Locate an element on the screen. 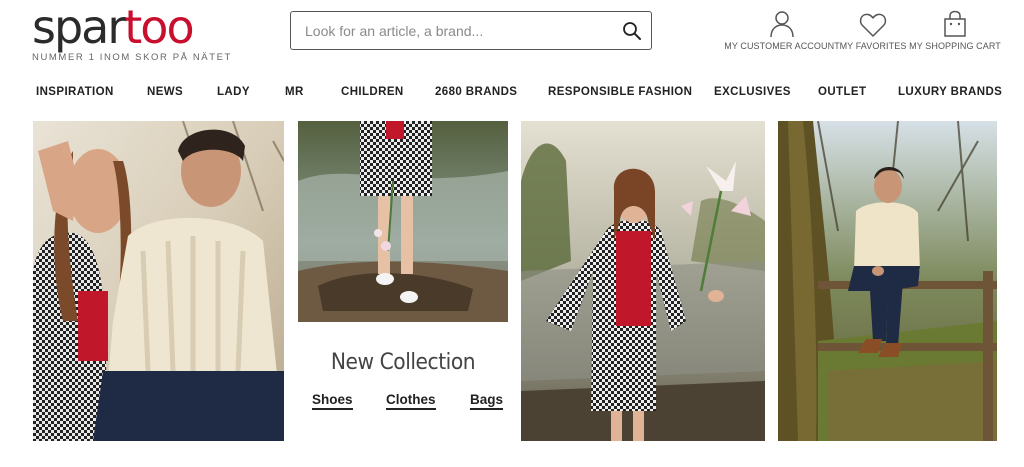 This screenshot has height=467, width=1024. banner-photo-skirt is located at coordinates (403, 221).